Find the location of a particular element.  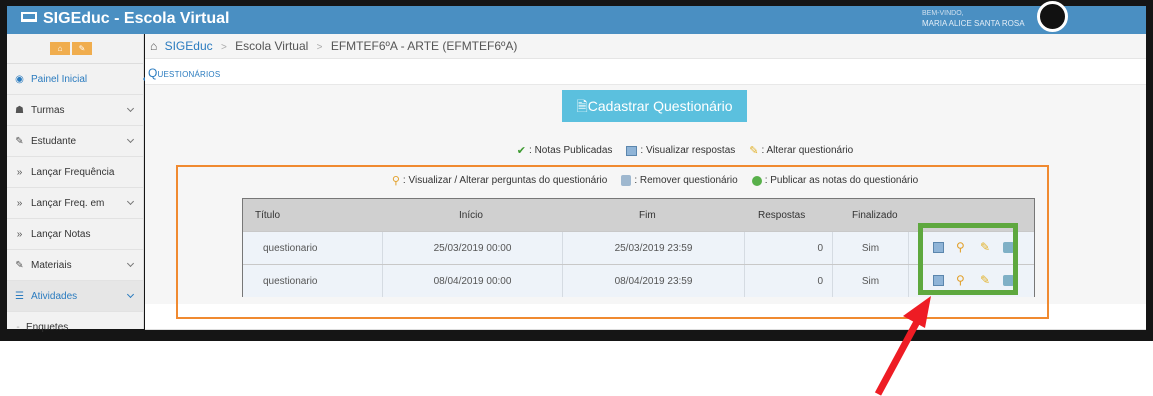

arrow-shaft is located at coordinates (898, 356).